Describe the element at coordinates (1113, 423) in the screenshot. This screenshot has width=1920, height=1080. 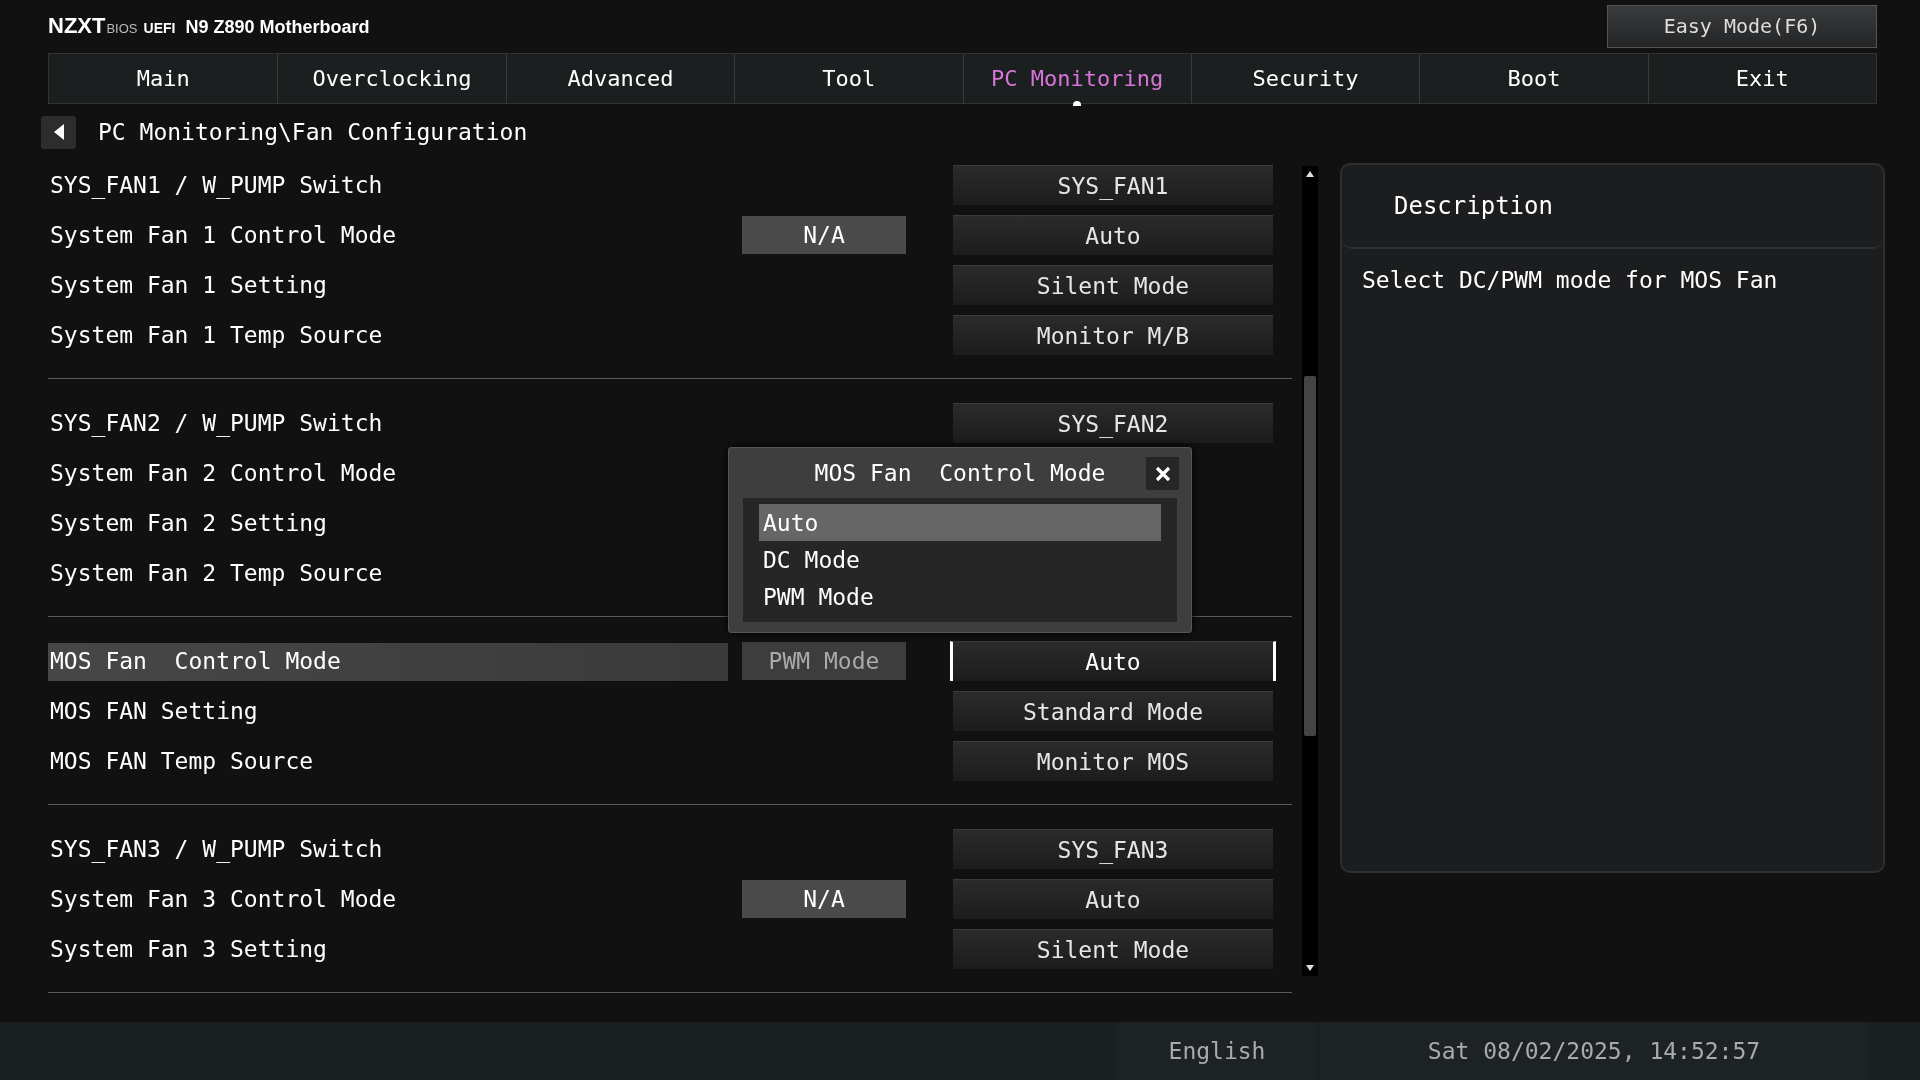
I see `option-button: SYS_FAN2` at that location.